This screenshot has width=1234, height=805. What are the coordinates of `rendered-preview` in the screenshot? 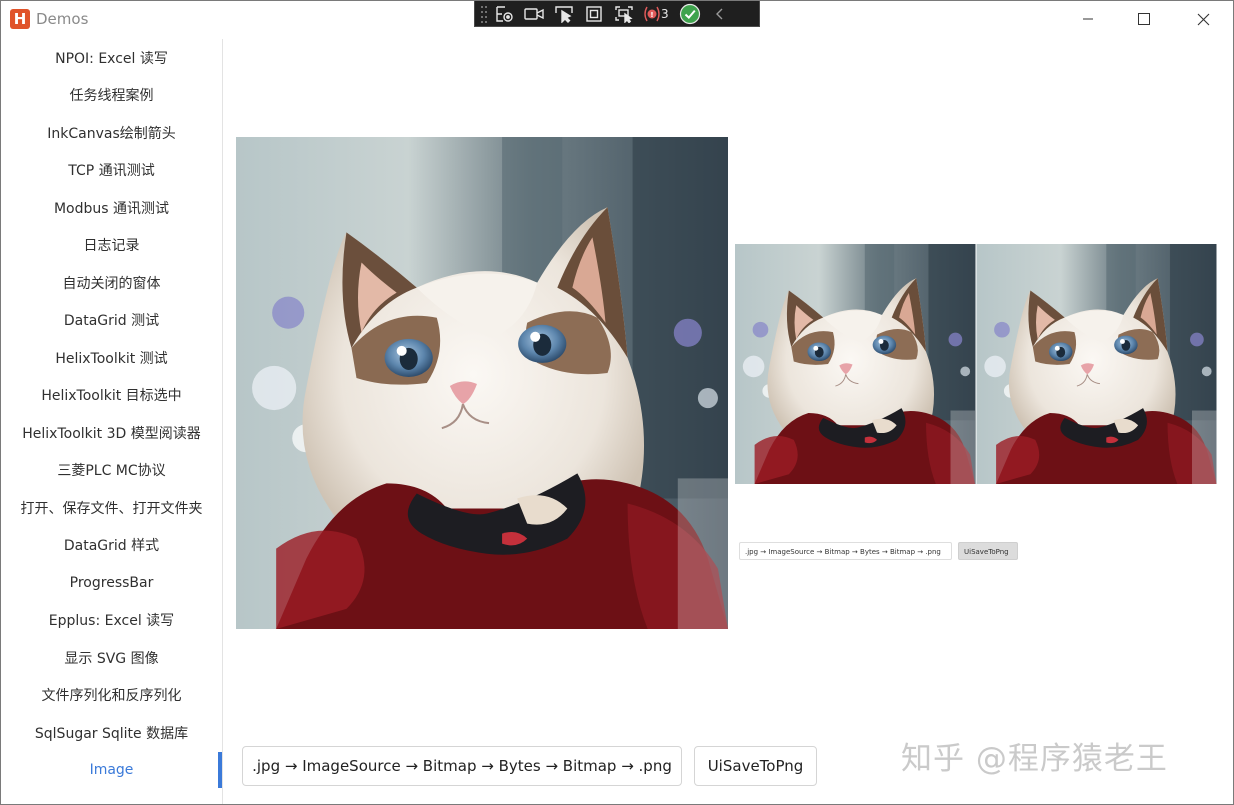 It's located at (976, 364).